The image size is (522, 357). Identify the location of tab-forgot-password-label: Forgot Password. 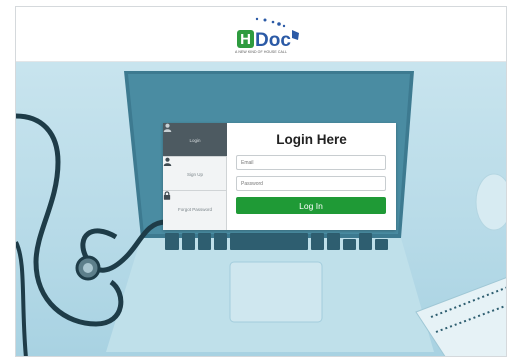
(194, 209).